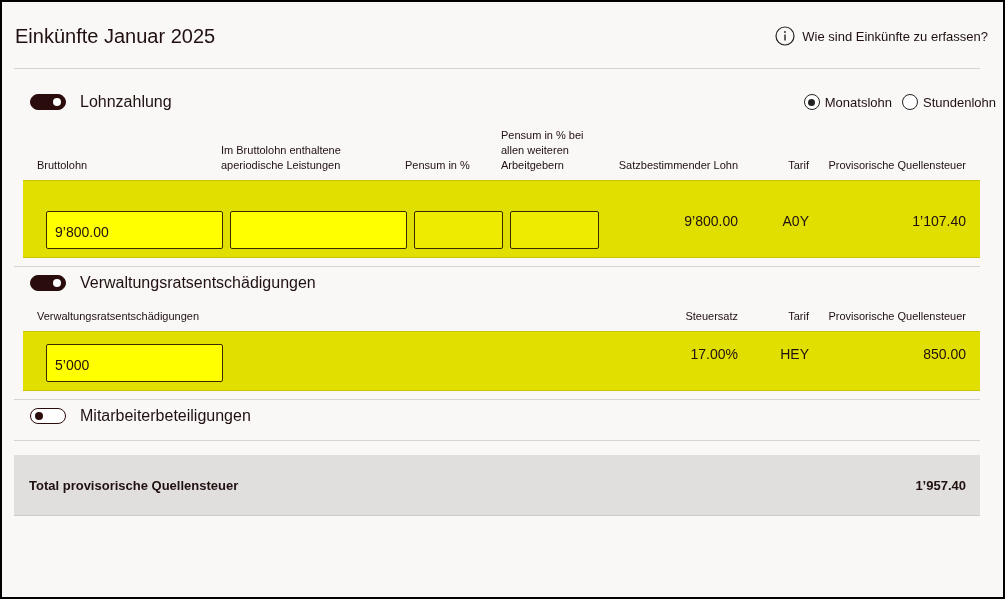 The height and width of the screenshot is (599, 1005). I want to click on input-field: 5’000, so click(134, 363).